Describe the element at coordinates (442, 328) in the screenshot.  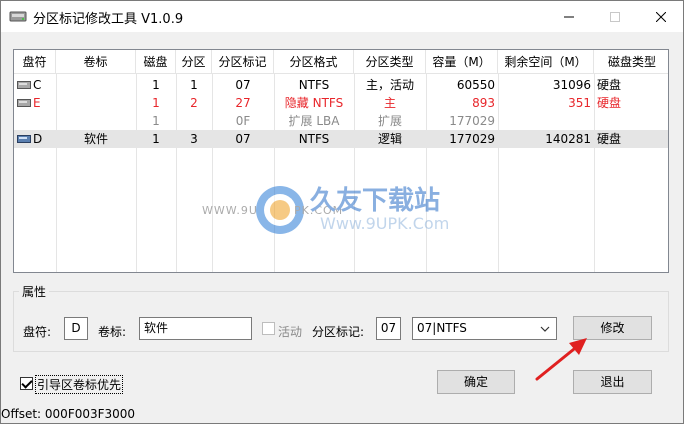
I see `mark-select-value: 07|NTFS` at that location.